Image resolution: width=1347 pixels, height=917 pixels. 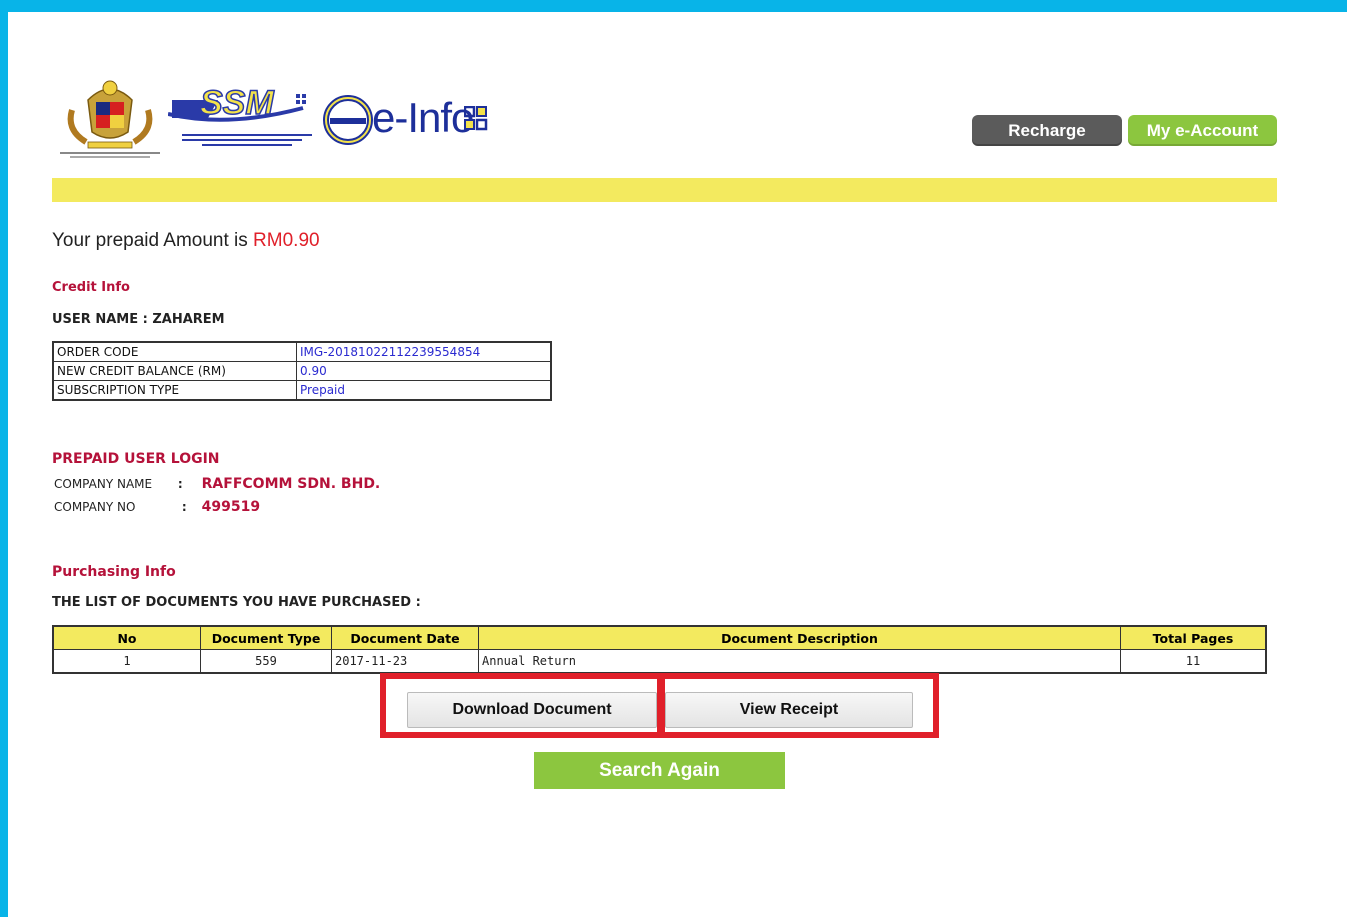 What do you see at coordinates (174, 390) in the screenshot?
I see `subscription-type-label: SUBSCRIPTION TYPE` at bounding box center [174, 390].